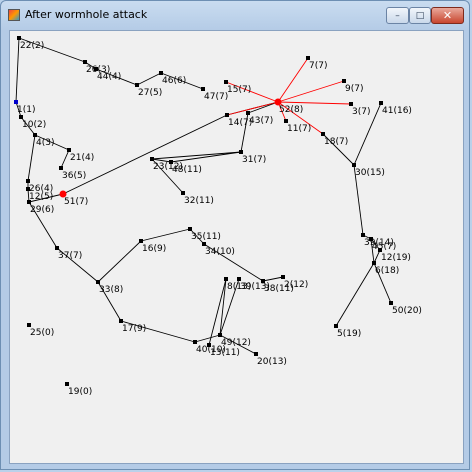 This screenshot has height=472, width=472. I want to click on node-label-n32: 32(11), so click(199, 201).